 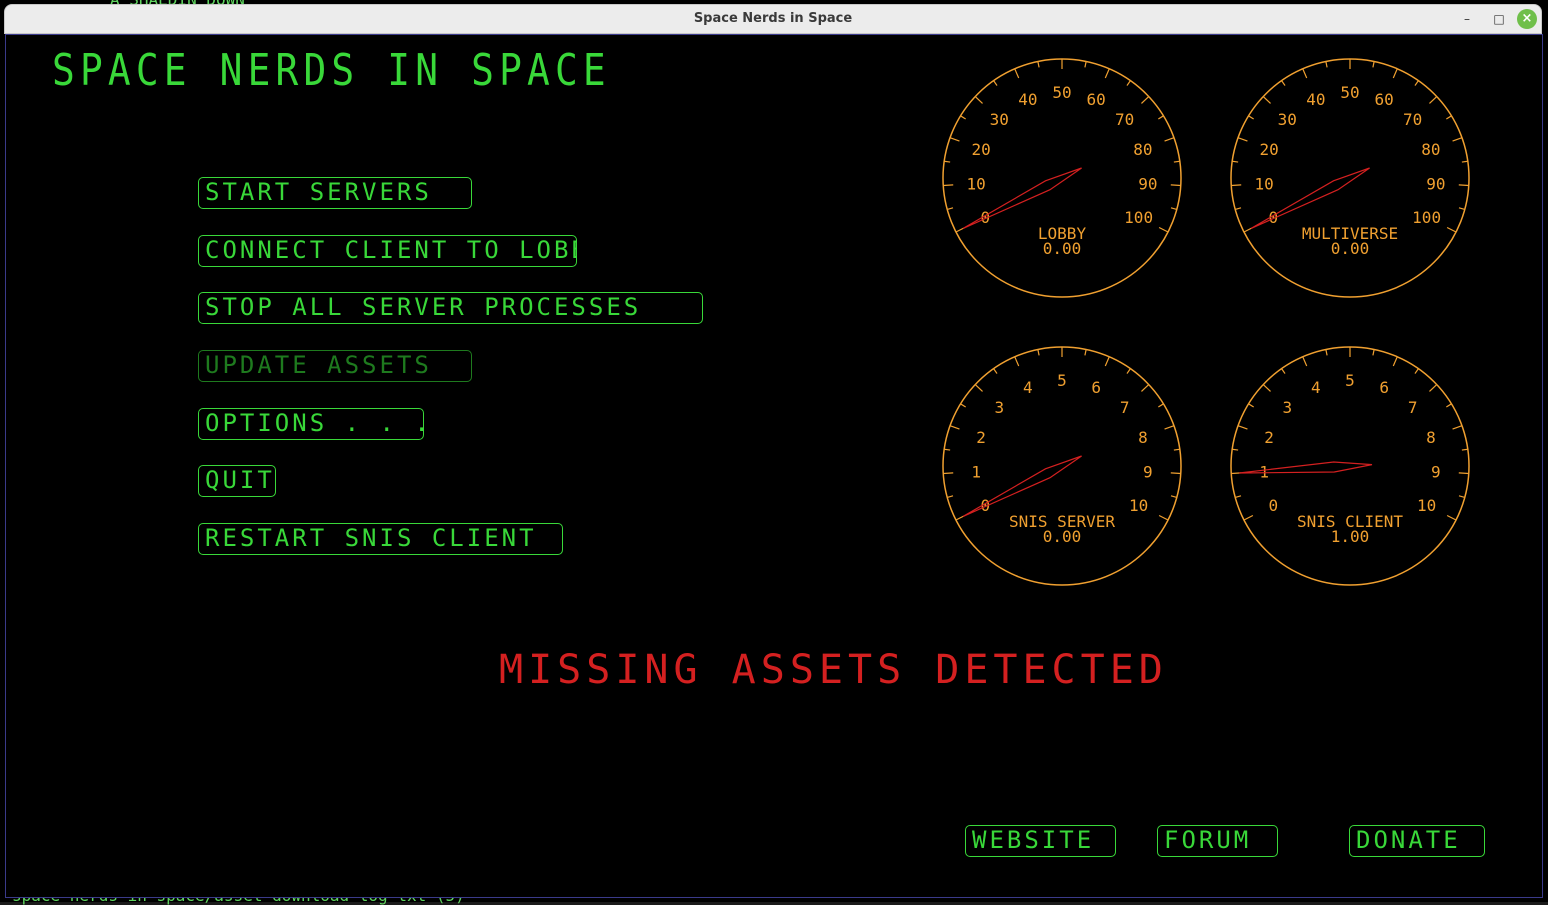 I want to click on maximize-button: □, so click(x=1499, y=19).